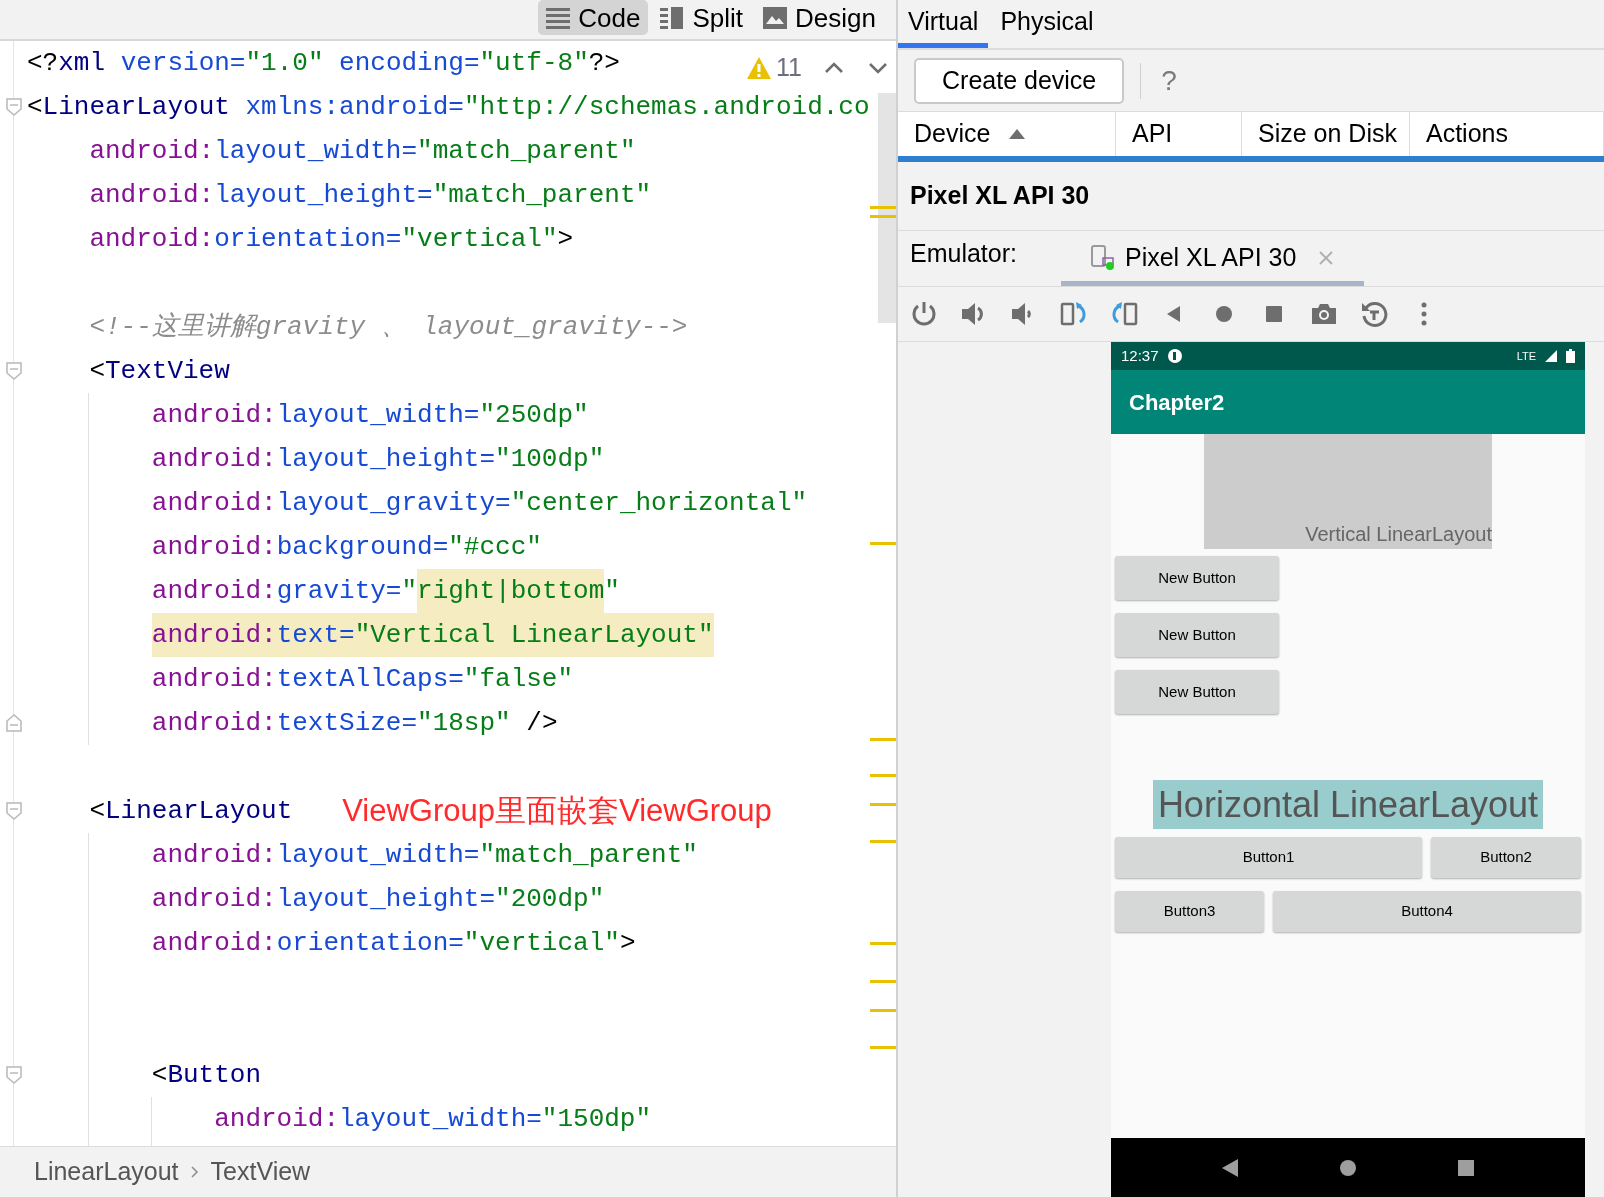 The image size is (1604, 1197). I want to click on attribute-name: encoding=, so click(409, 63).